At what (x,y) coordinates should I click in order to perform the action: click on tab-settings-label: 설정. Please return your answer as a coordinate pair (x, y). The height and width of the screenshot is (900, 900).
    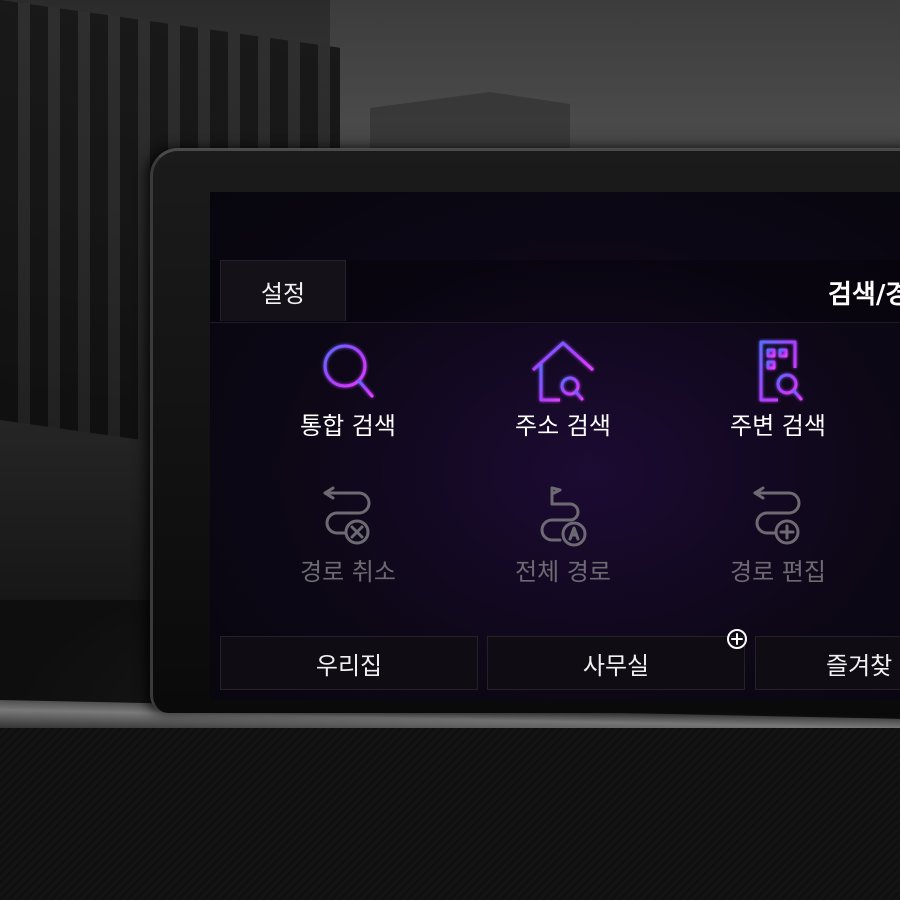
    Looking at the image, I should click on (283, 293).